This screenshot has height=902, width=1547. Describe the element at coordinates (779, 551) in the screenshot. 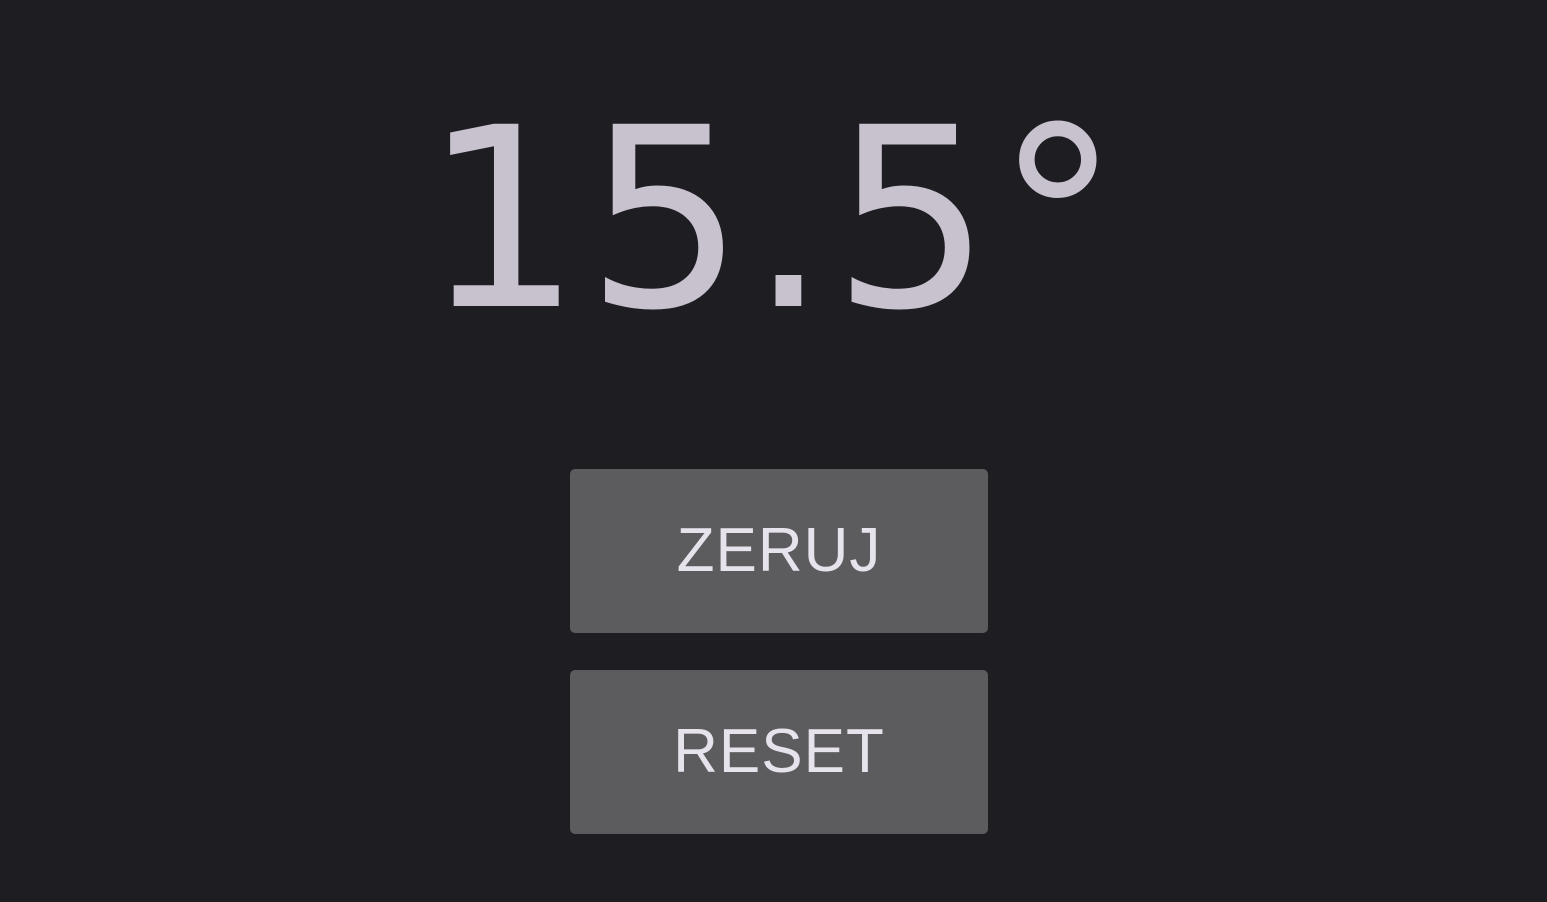

I see `zero-button: ZERUJ` at that location.